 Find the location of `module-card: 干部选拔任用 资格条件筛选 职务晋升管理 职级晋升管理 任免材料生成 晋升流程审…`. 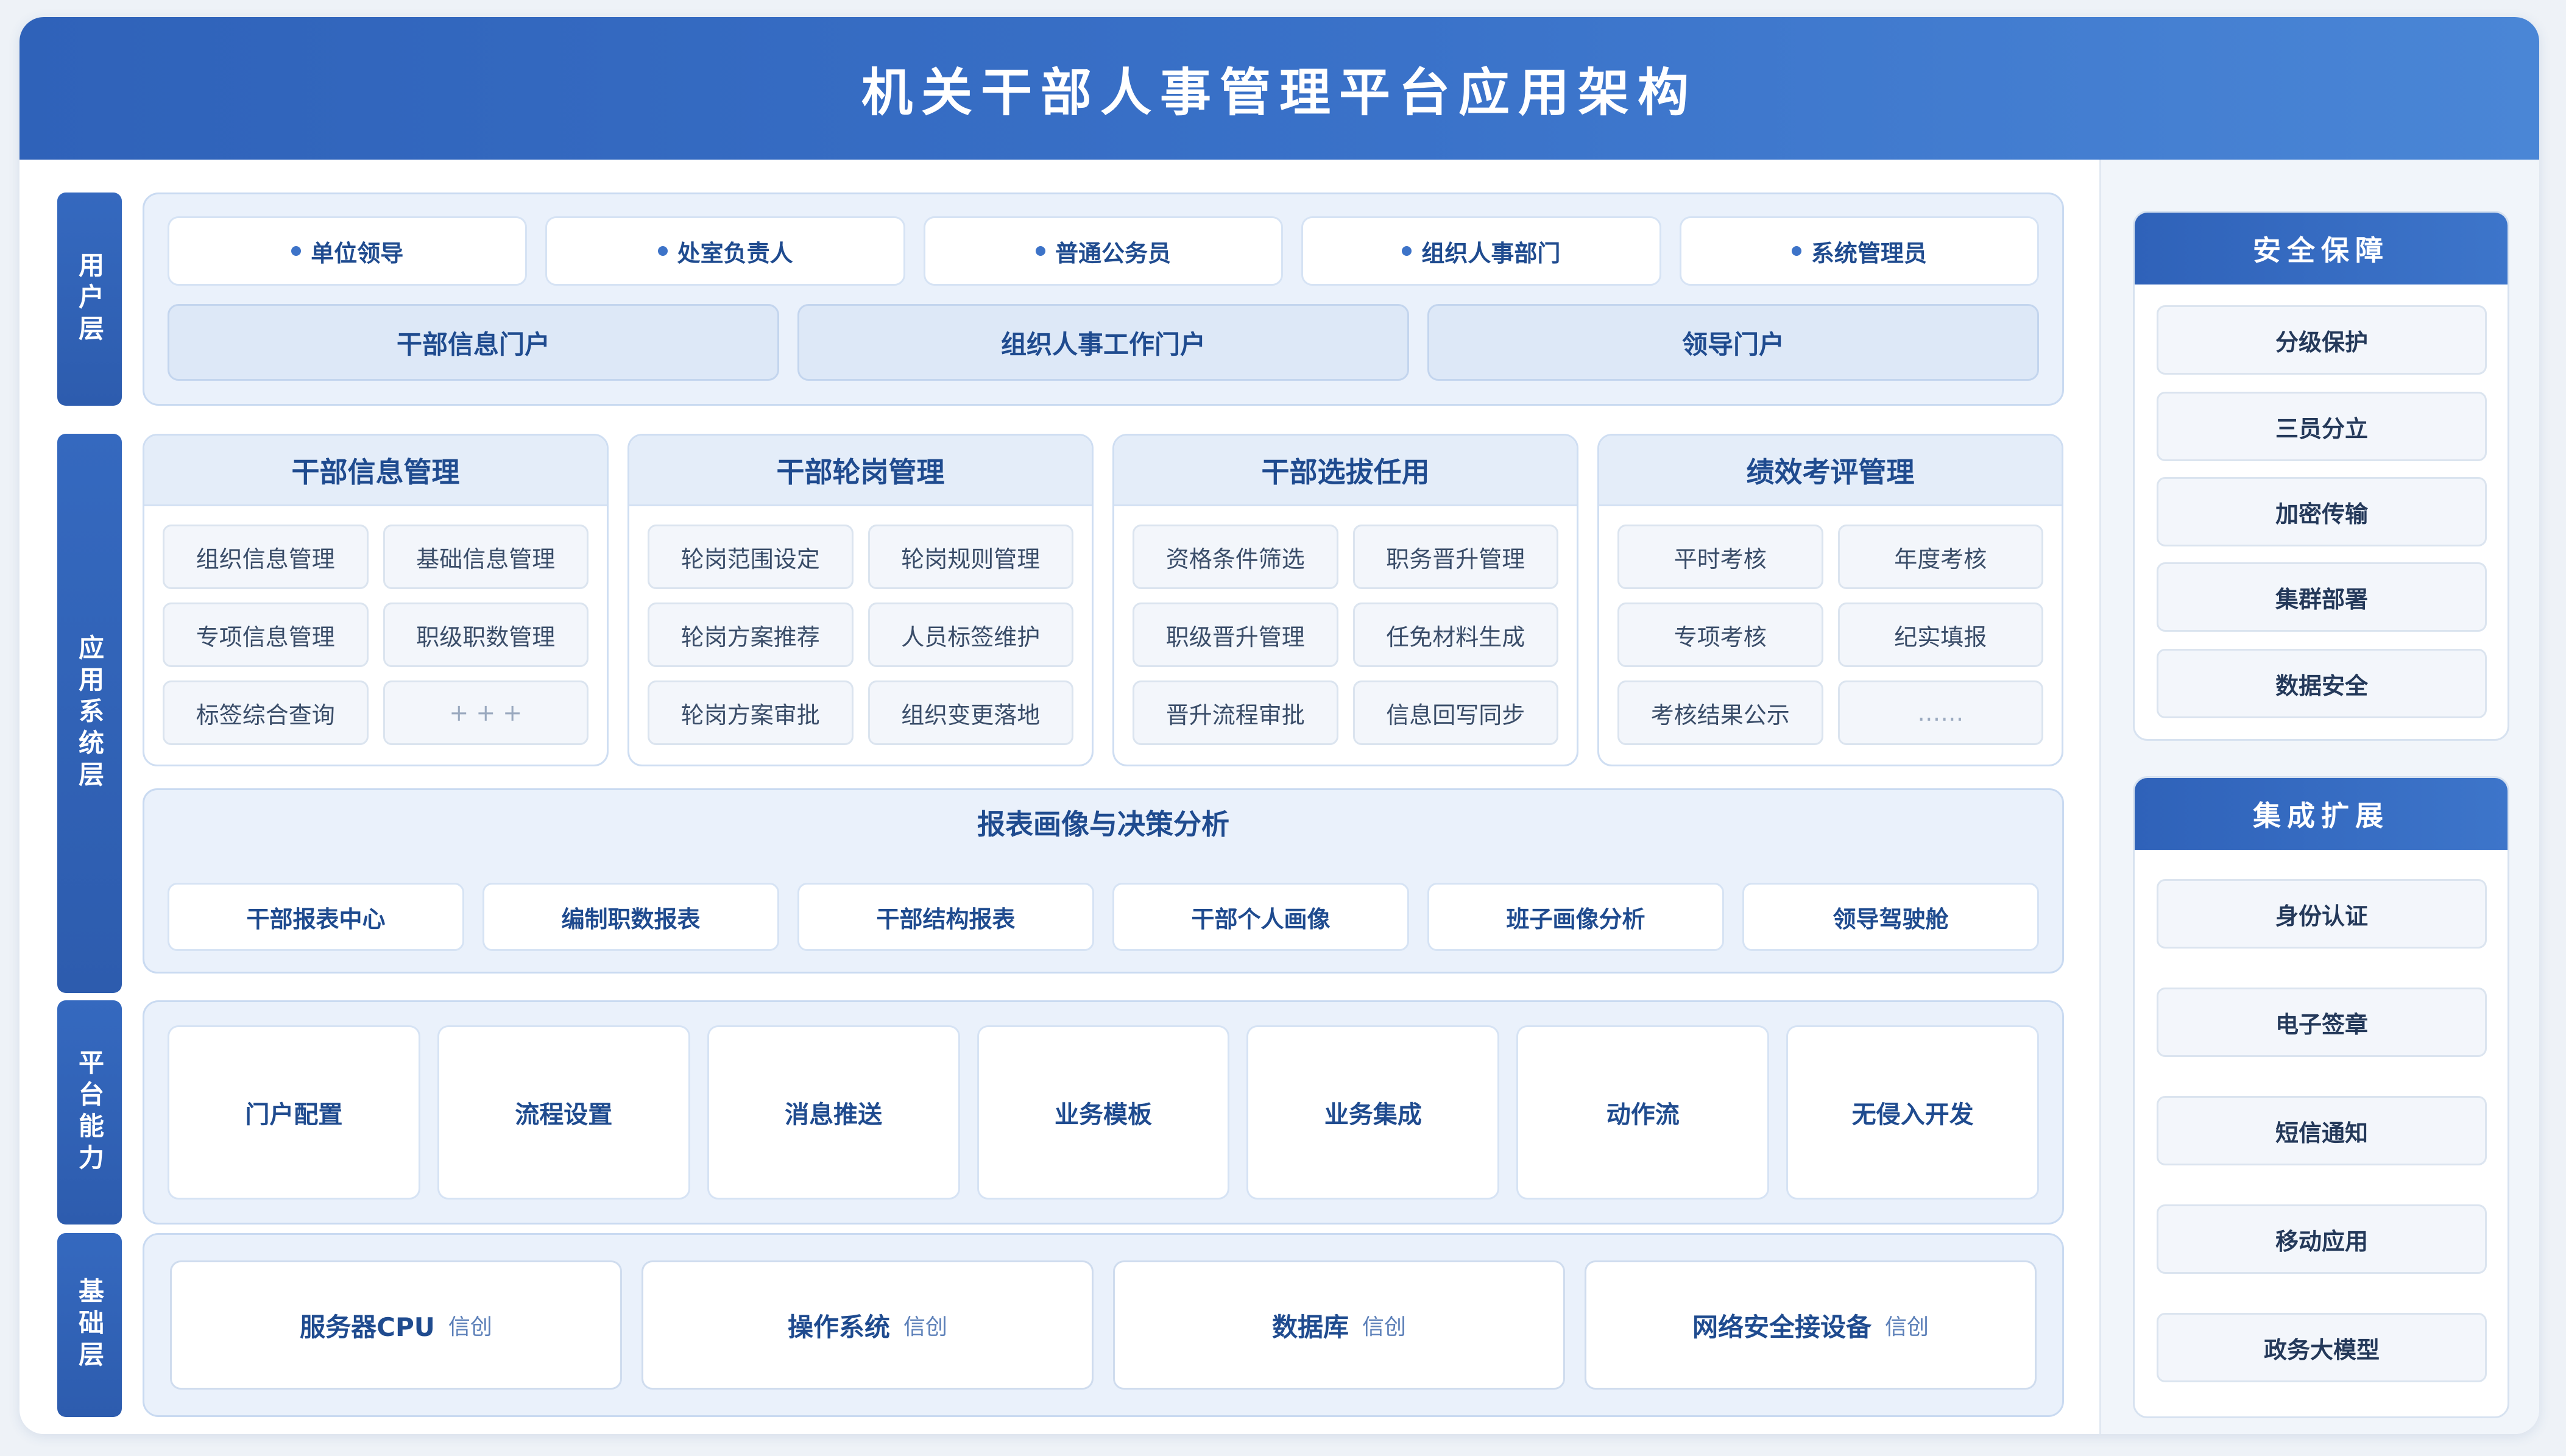

module-card: 干部选拔任用 资格条件筛选 职务晋升管理 职级晋升管理 任免材料生成 晋升流程审… is located at coordinates (1345, 600).